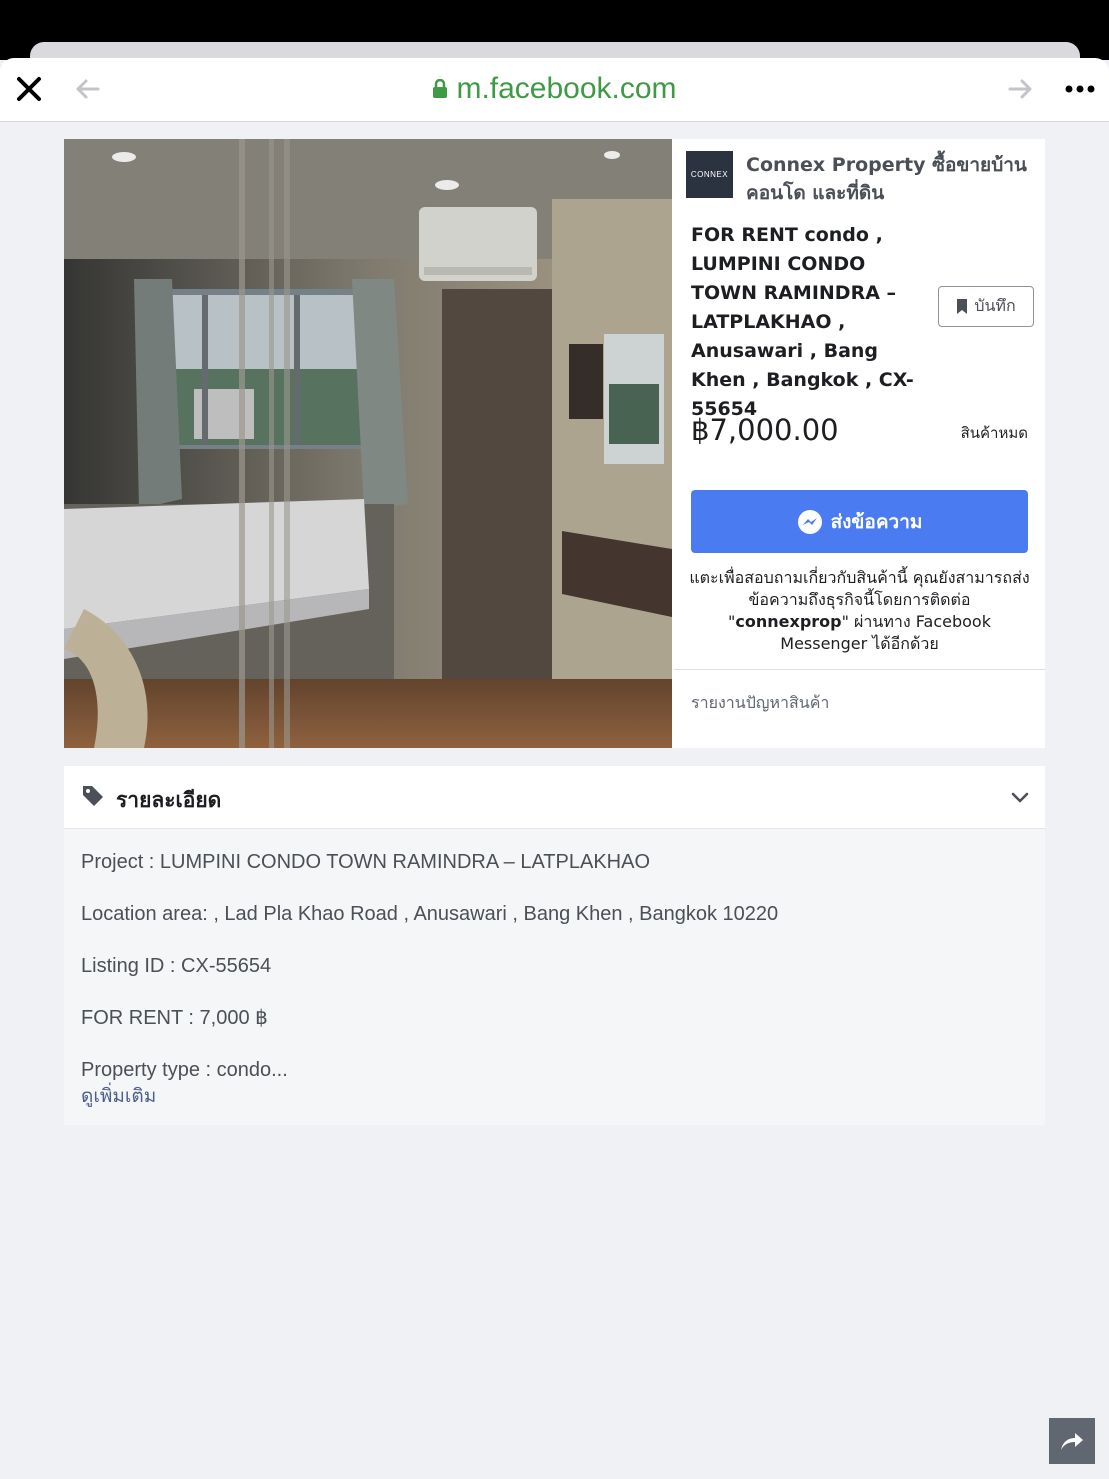 This screenshot has width=1109, height=1479. Describe the element at coordinates (962, 306) in the screenshot. I see `bookmark-icon` at that location.